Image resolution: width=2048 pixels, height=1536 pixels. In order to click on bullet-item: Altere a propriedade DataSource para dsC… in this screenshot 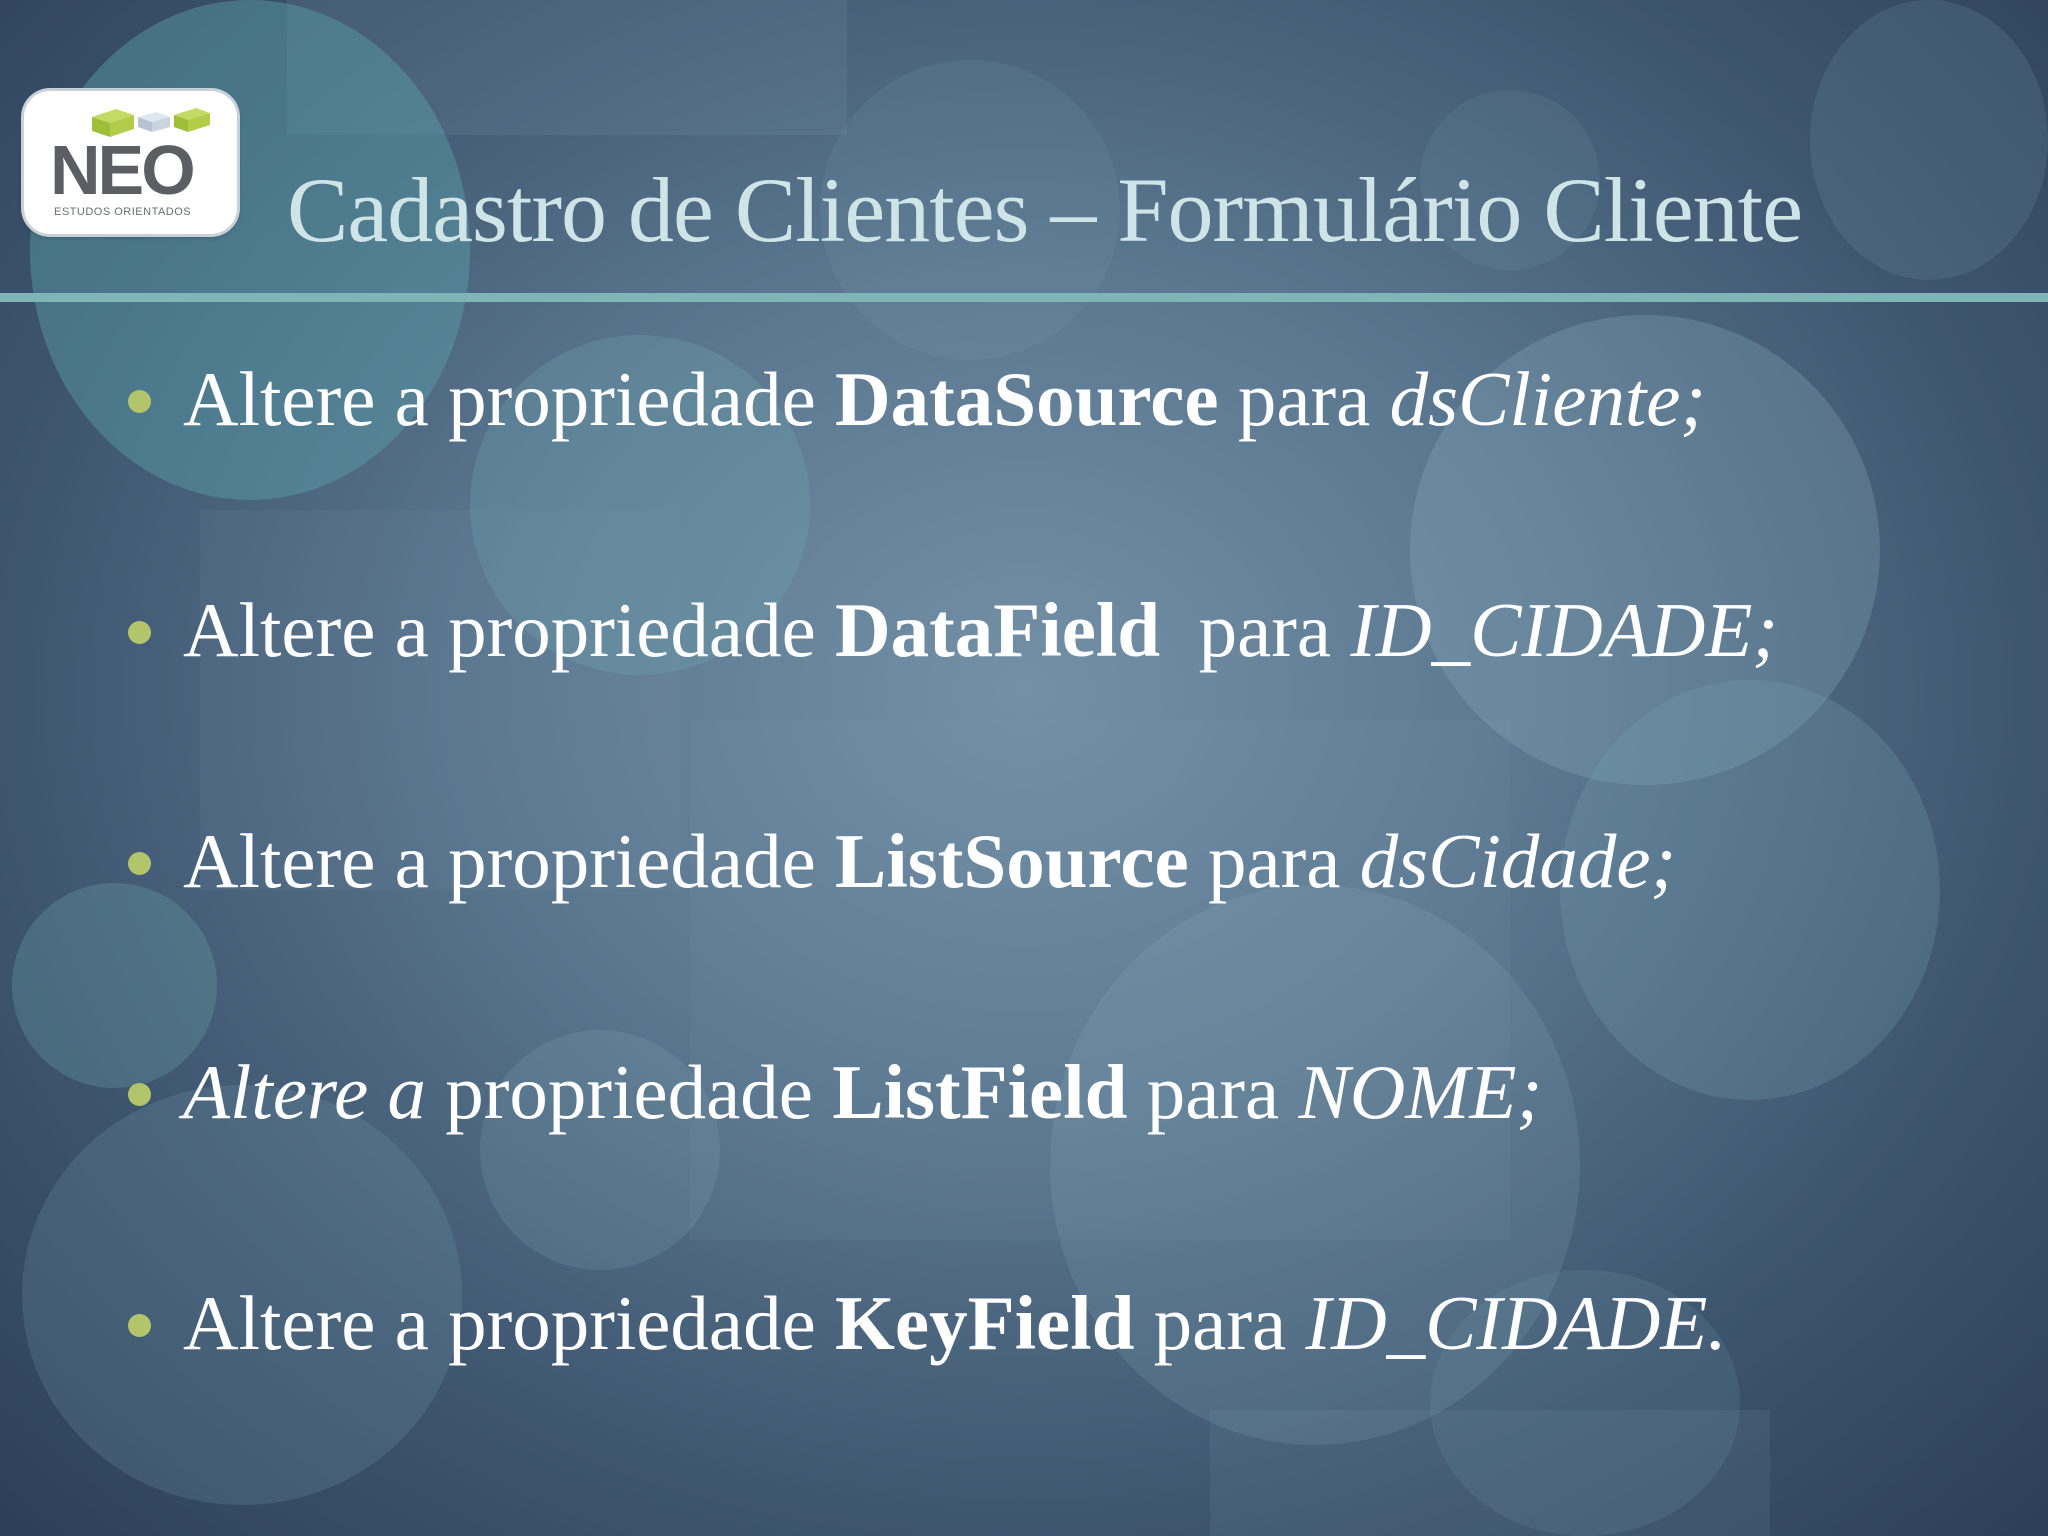, I will do `click(917, 399)`.